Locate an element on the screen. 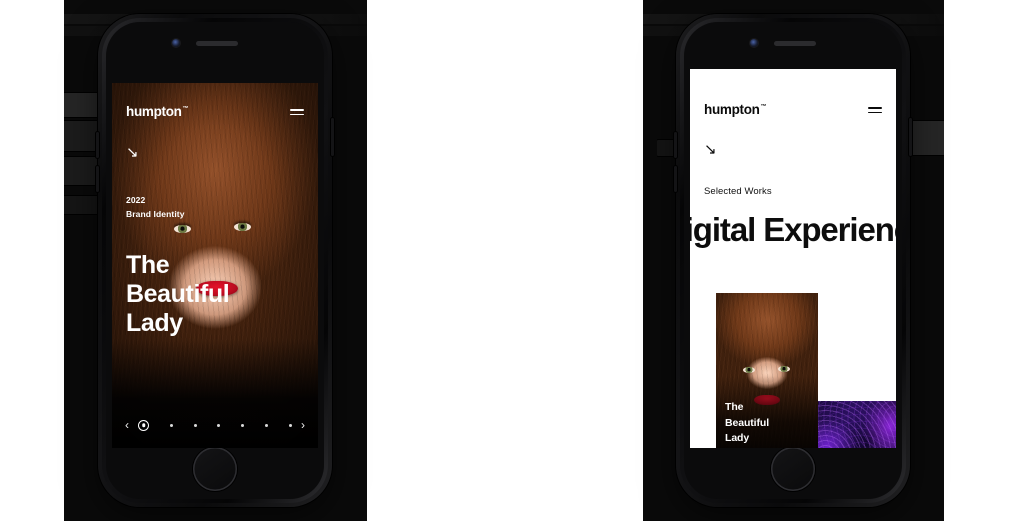 This screenshot has width=1010, height=521. work-card-title-line: Lady is located at coordinates (737, 437).